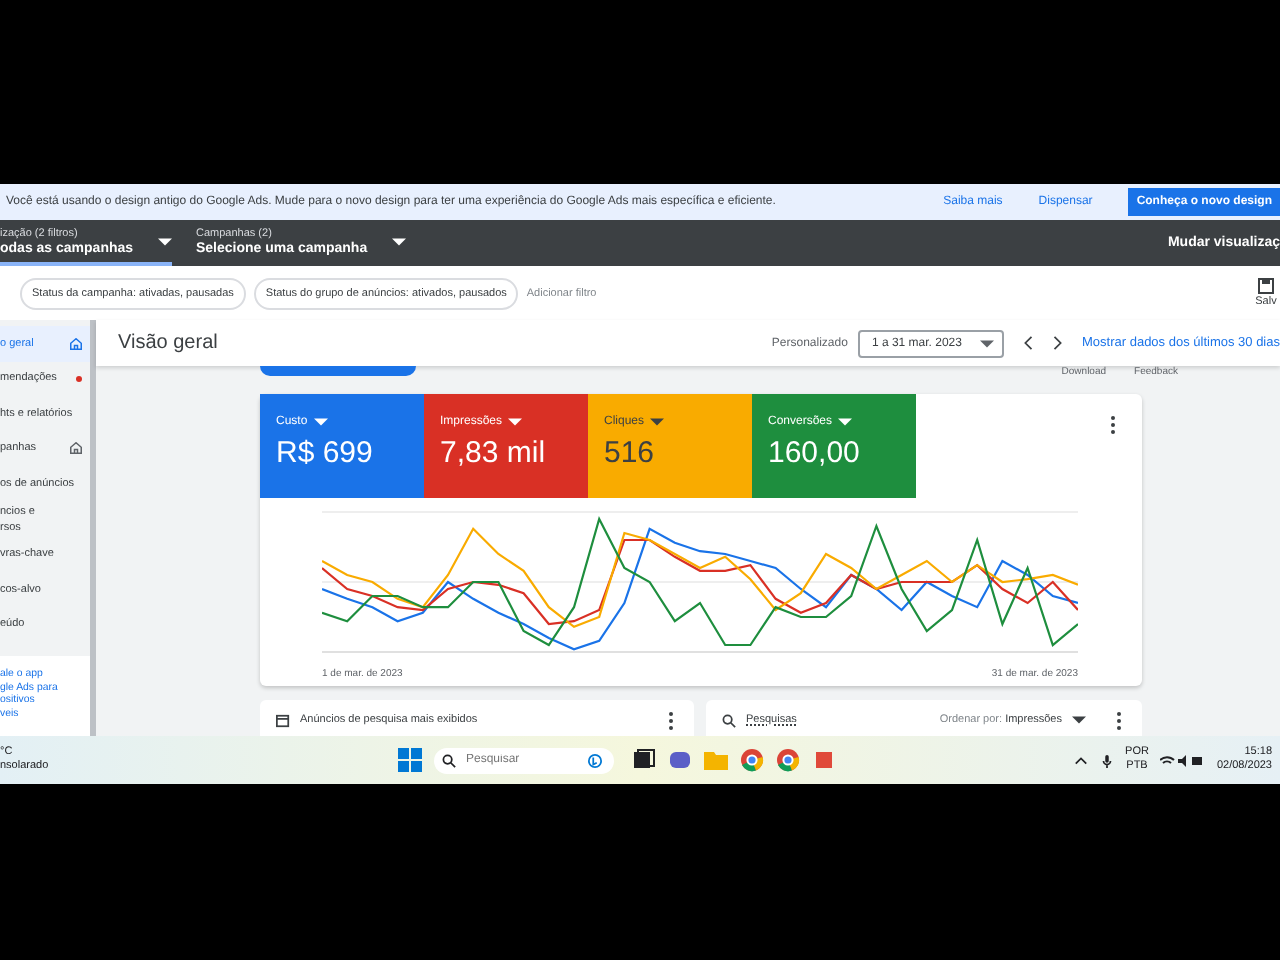 This screenshot has height=960, width=1280. What do you see at coordinates (1058, 343) in the screenshot?
I see `next-icon` at bounding box center [1058, 343].